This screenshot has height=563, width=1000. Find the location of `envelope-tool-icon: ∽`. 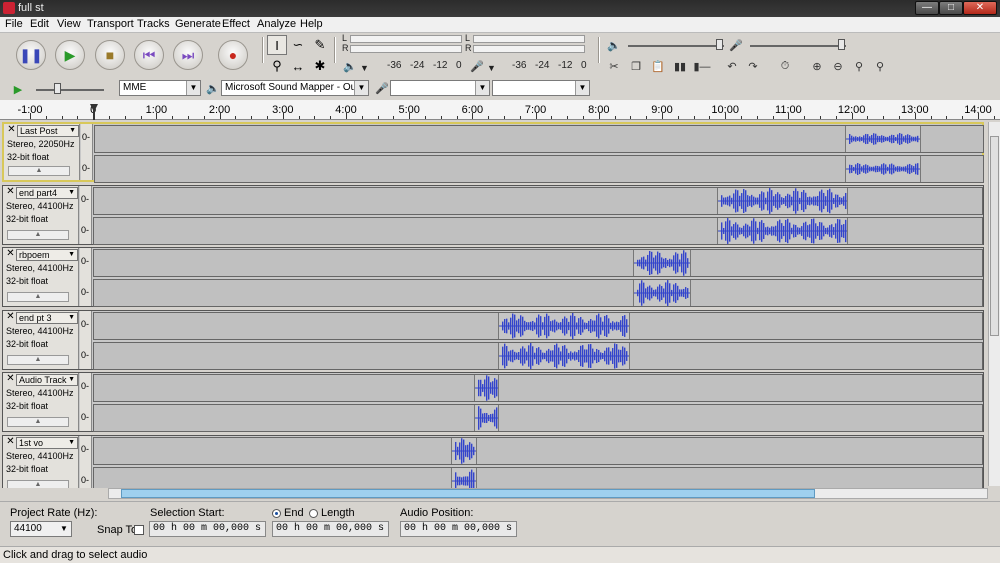

envelope-tool-icon: ∽ is located at coordinates (298, 45).